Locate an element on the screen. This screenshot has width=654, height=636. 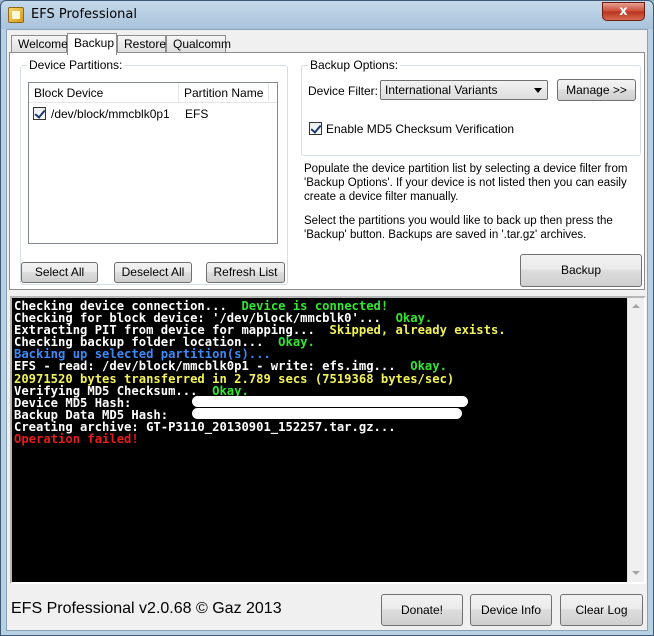
partition-block-device: /dev/block/mmcblk0p1 is located at coordinates (110, 114).